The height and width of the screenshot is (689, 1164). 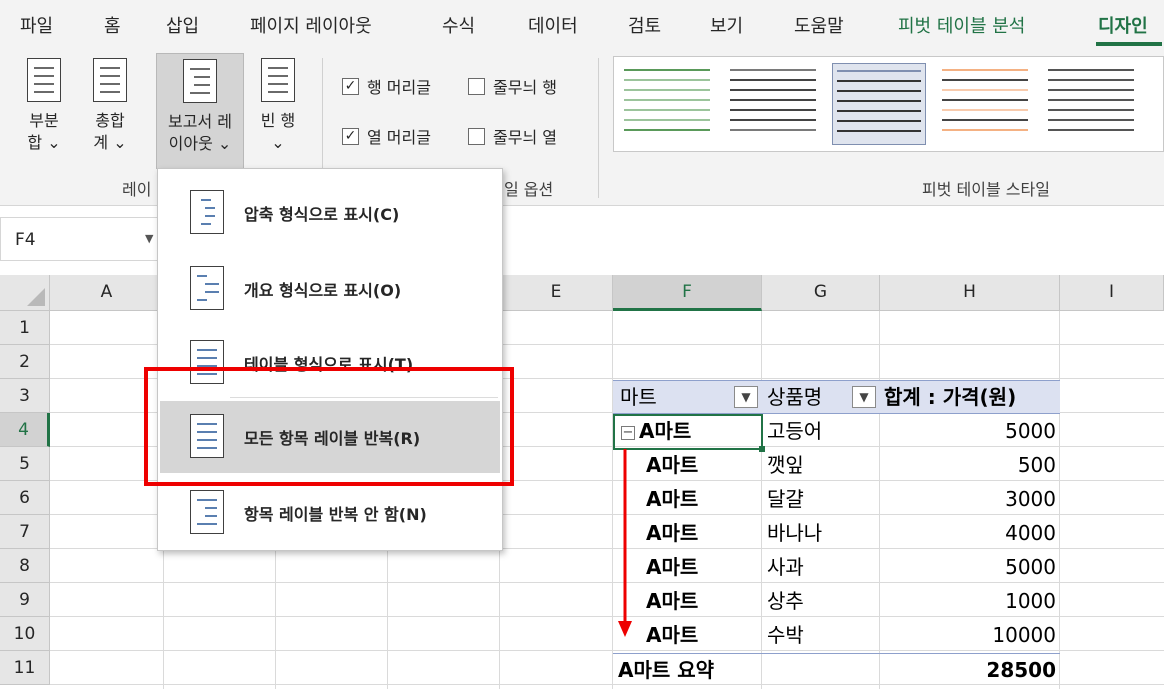 I want to click on row-header-4: 4, so click(x=25, y=430).